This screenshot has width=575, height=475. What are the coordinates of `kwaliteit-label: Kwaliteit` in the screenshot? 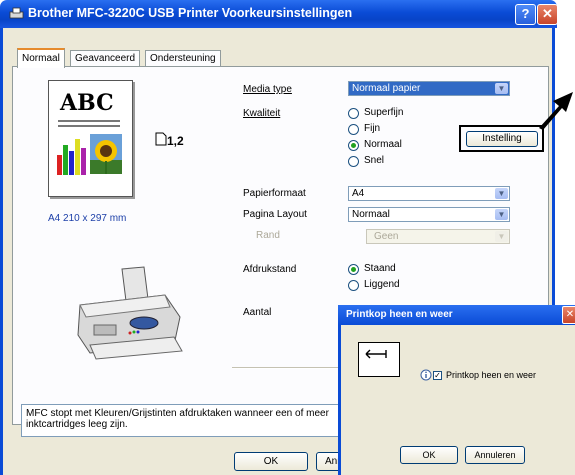 It's located at (262, 113).